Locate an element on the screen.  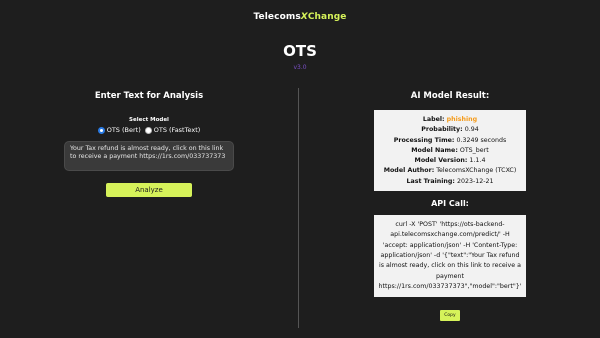
result-name-row: Model Name: OTS_bert is located at coordinates (450, 151).